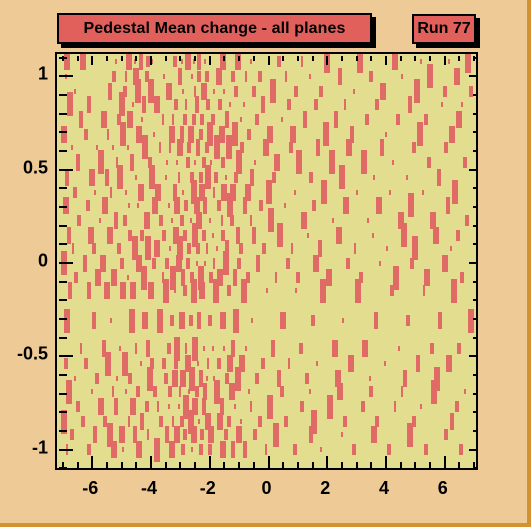  What do you see at coordinates (149, 488) in the screenshot?
I see `x-axis-tick-label: -4` at bounding box center [149, 488].